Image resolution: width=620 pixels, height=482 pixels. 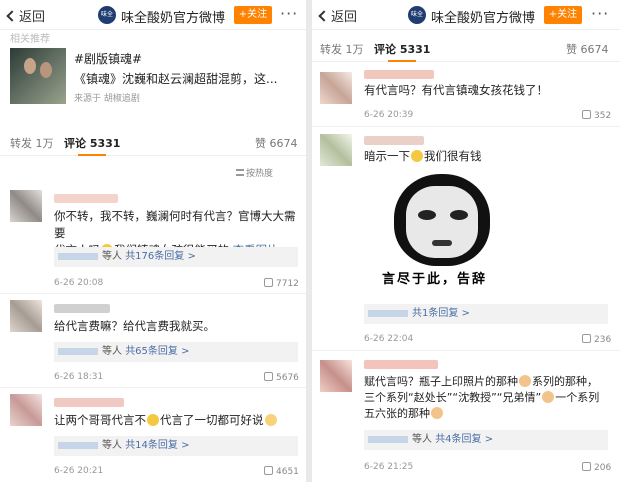 I want to click on view-replies-link: 共4条回复 >, so click(x=464, y=439).